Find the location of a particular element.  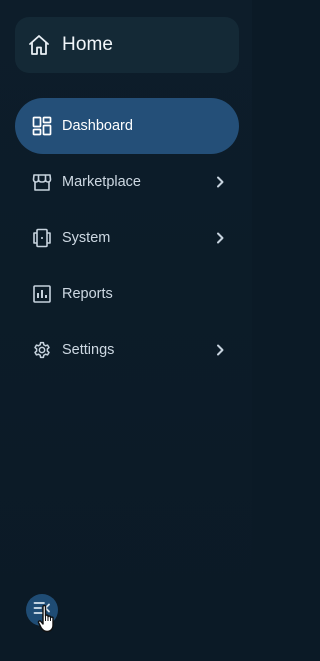

bar-chart-icon is located at coordinates (42, 294).